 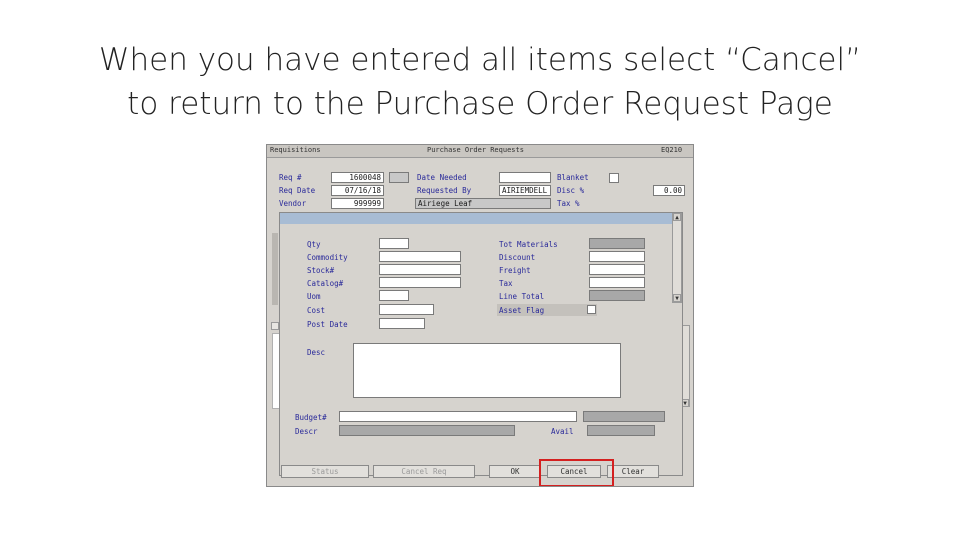 I want to click on commodity-label: Commodity, so click(x=327, y=257).